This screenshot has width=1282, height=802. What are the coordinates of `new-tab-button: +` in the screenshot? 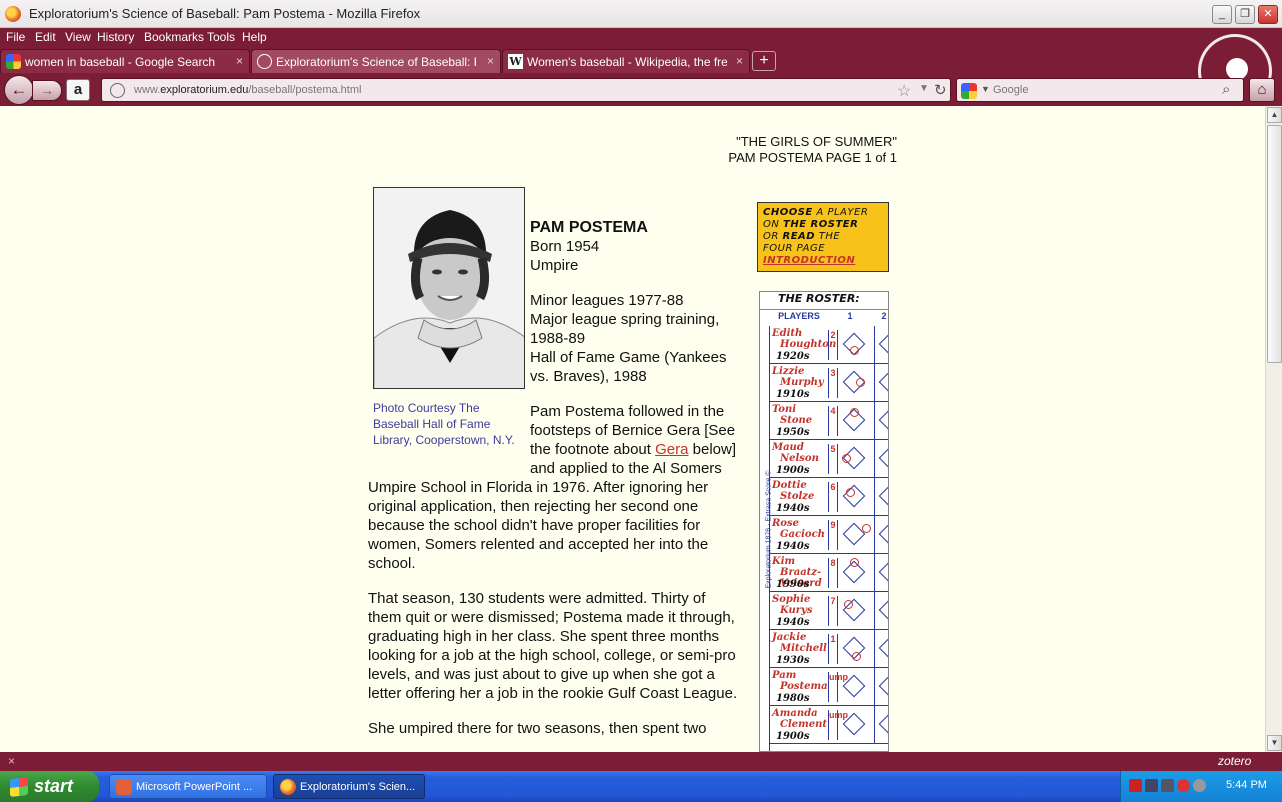 It's located at (764, 61).